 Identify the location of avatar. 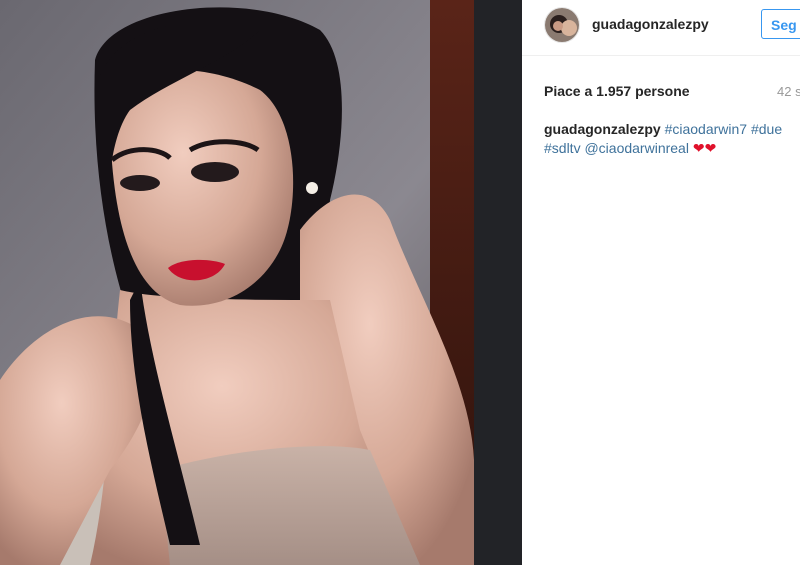
(562, 25).